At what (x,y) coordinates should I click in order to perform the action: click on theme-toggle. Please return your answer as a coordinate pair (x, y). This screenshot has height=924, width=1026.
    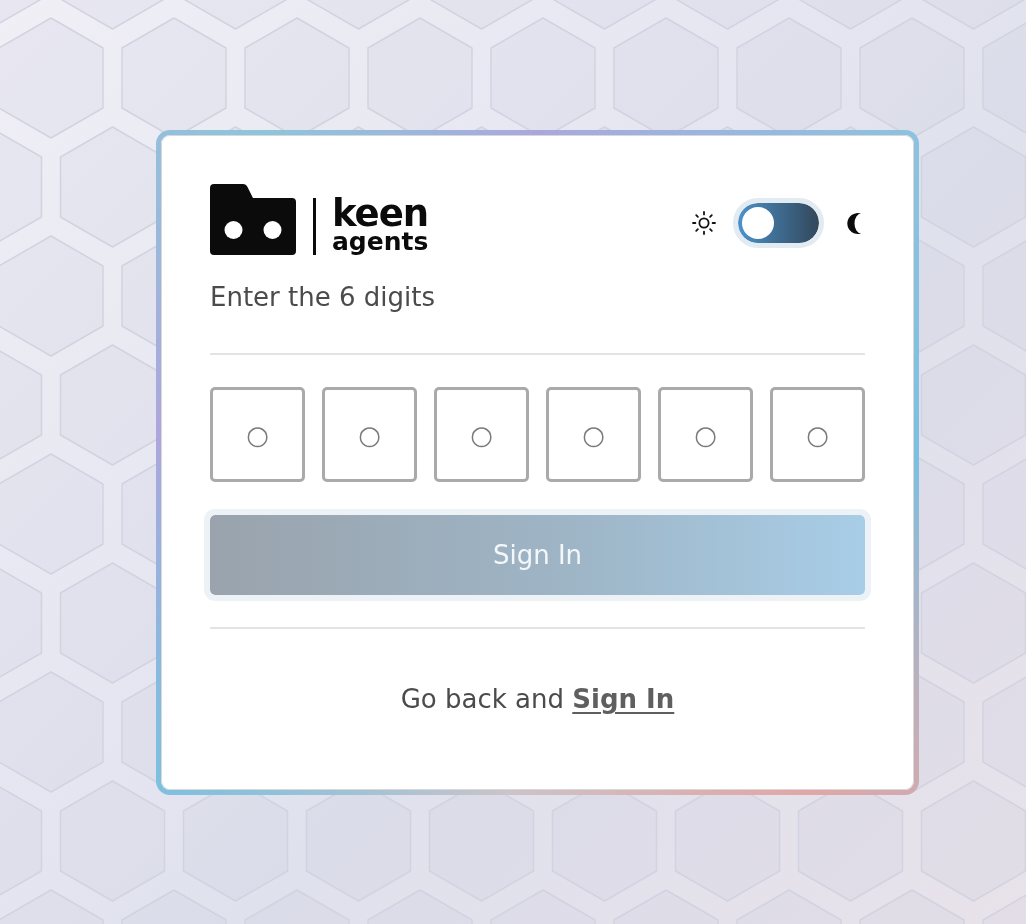
    Looking at the image, I should click on (778, 223).